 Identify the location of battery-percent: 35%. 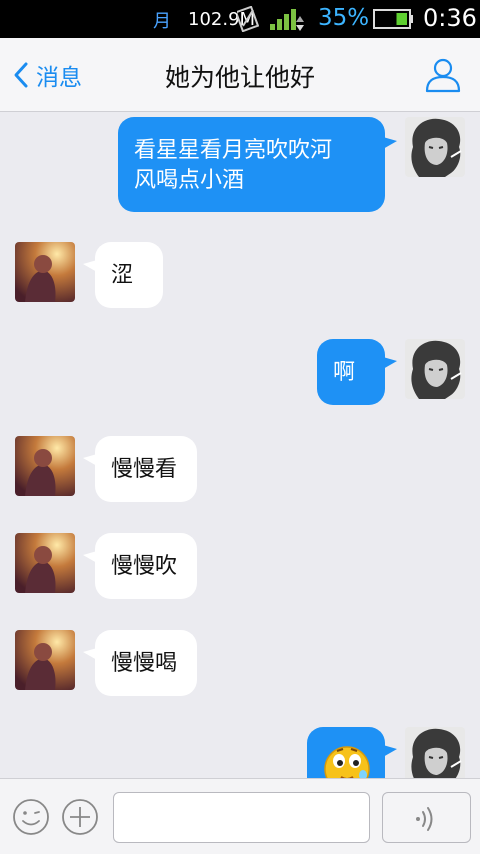
(344, 18).